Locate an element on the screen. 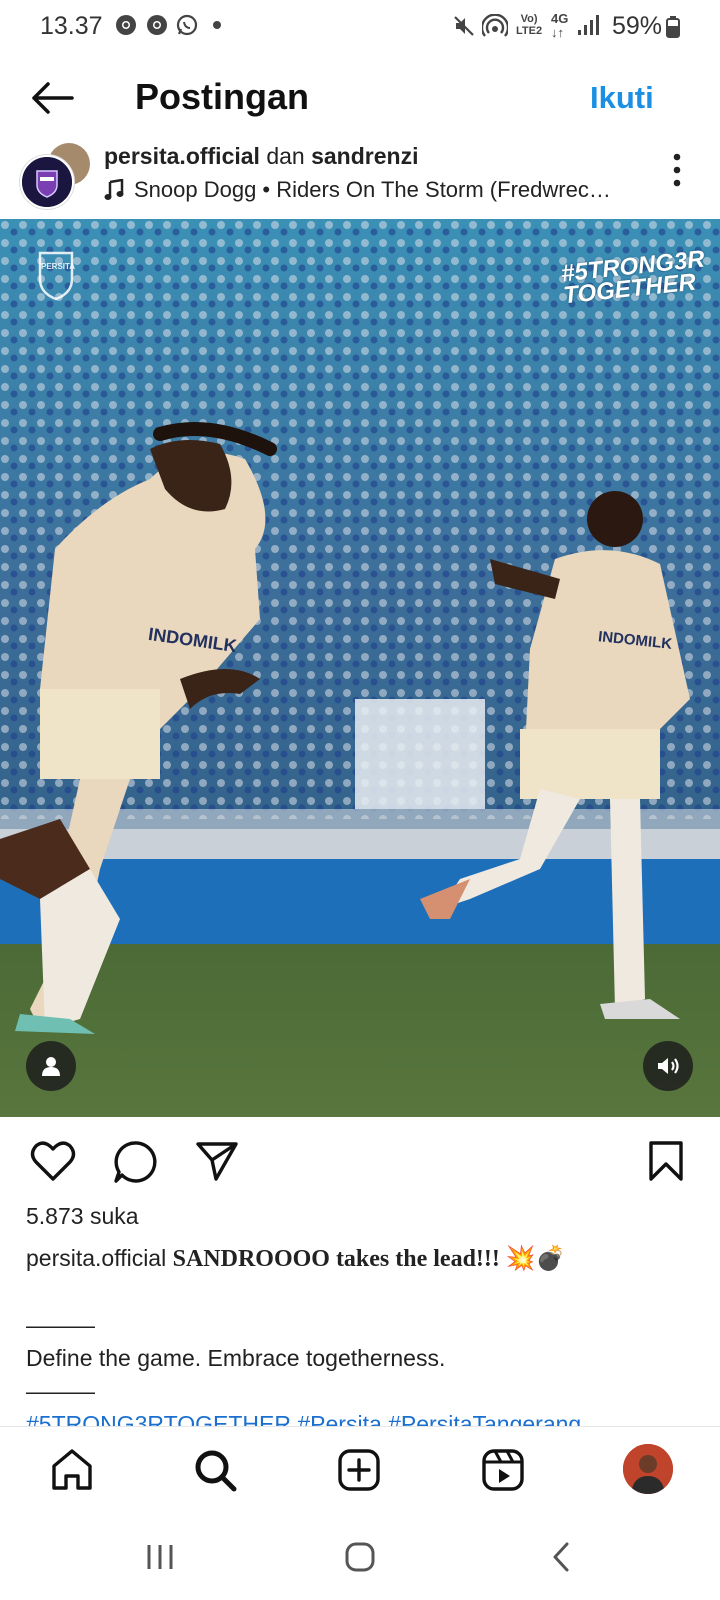  recent-apps-icon is located at coordinates (160, 1557).